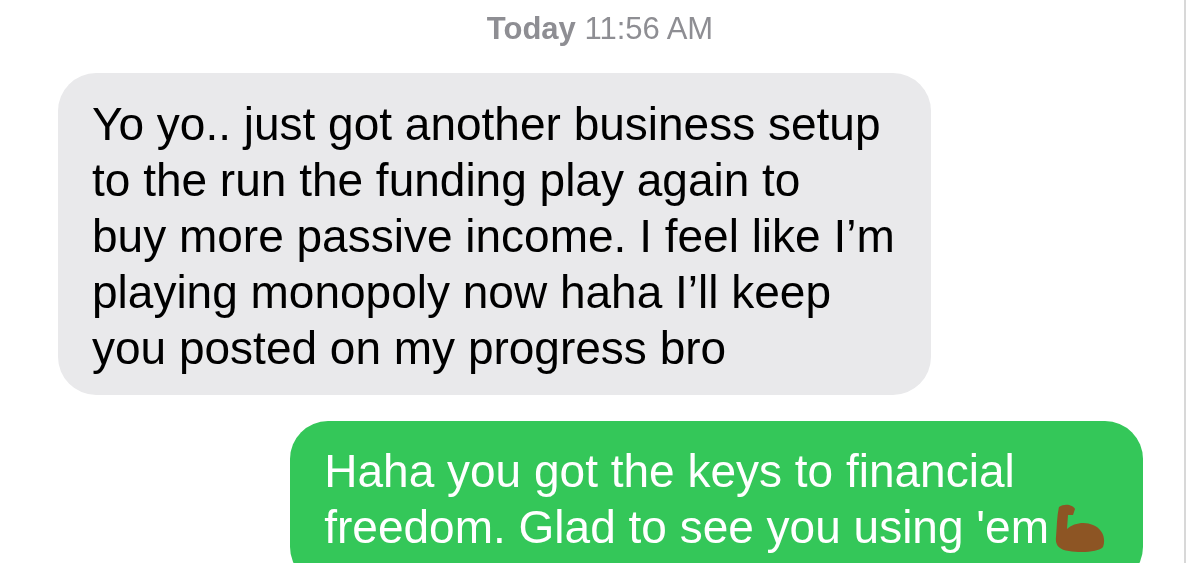 The width and height of the screenshot is (1200, 563). What do you see at coordinates (686, 499) in the screenshot?
I see `message-text: Haha you got the keys to financial freedom. Glad to see you using 'em` at bounding box center [686, 499].